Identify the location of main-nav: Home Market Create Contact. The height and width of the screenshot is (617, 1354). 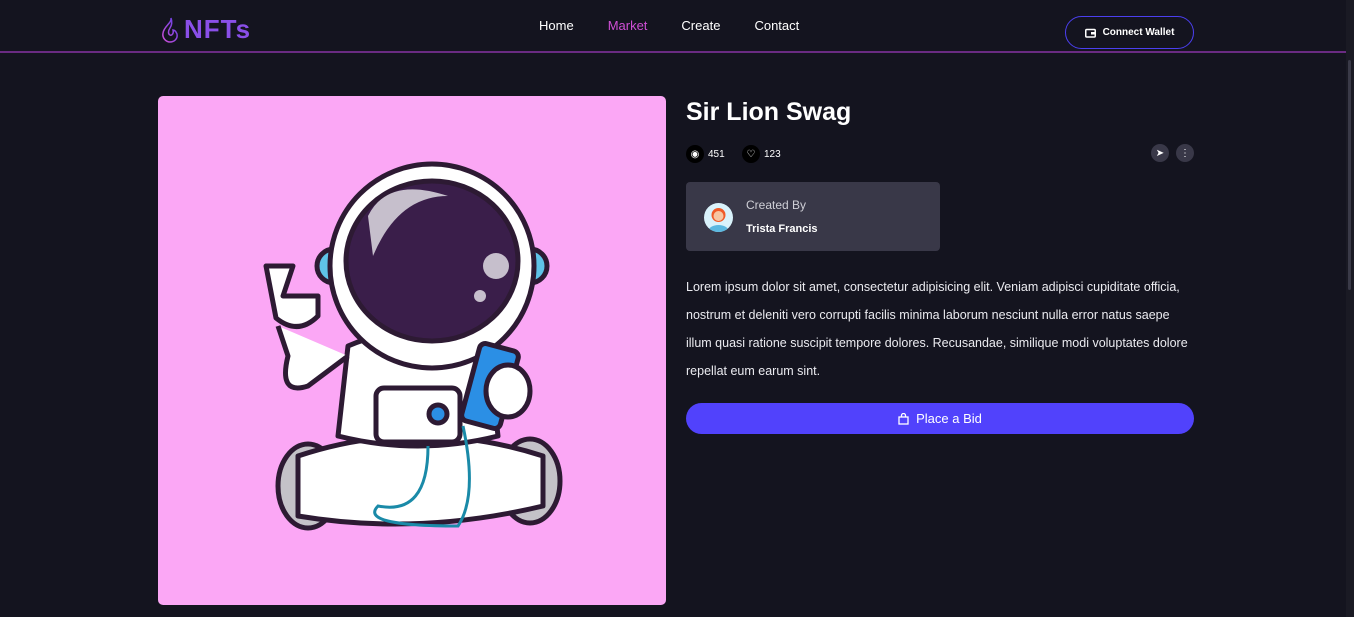
(669, 25).